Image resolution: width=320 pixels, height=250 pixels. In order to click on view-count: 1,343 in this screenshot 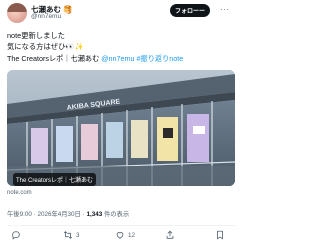, I will do `click(94, 214)`.